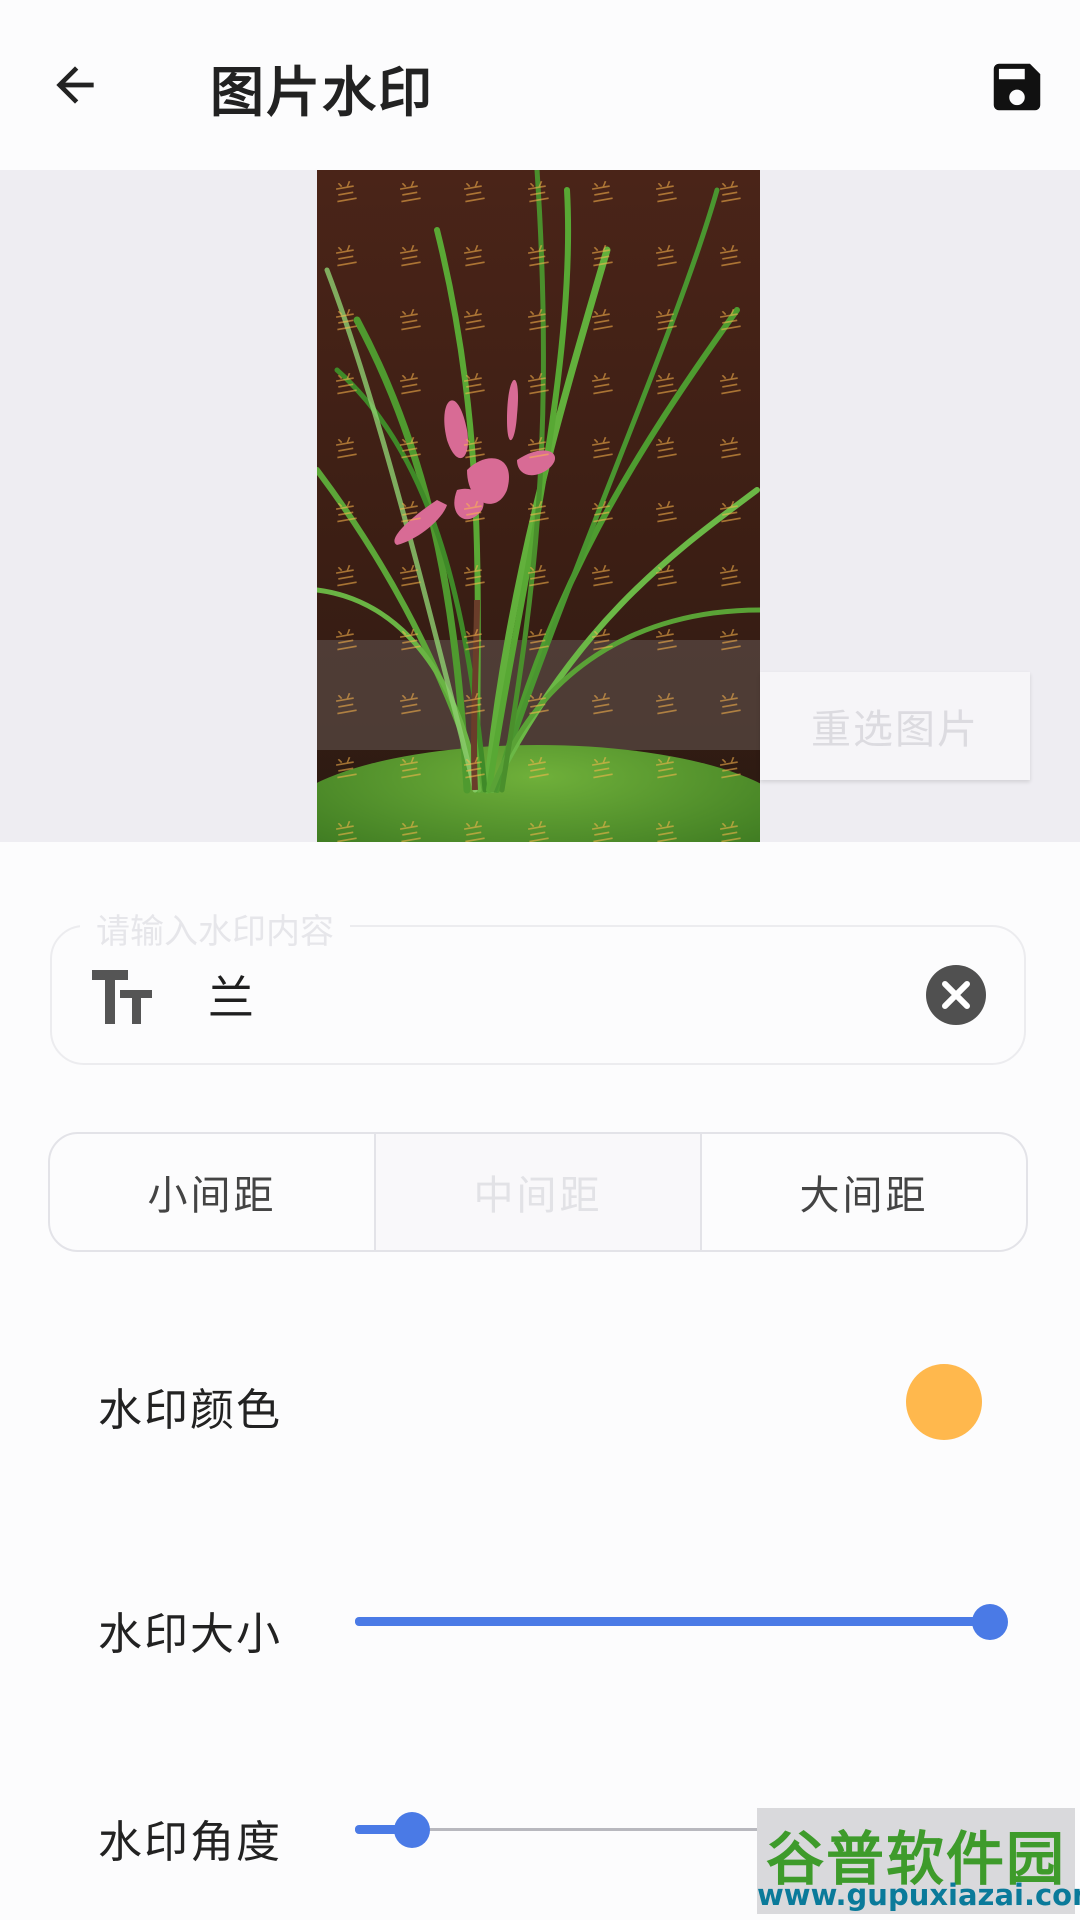  I want to click on watermarked-photo: 兰, so click(538, 506).